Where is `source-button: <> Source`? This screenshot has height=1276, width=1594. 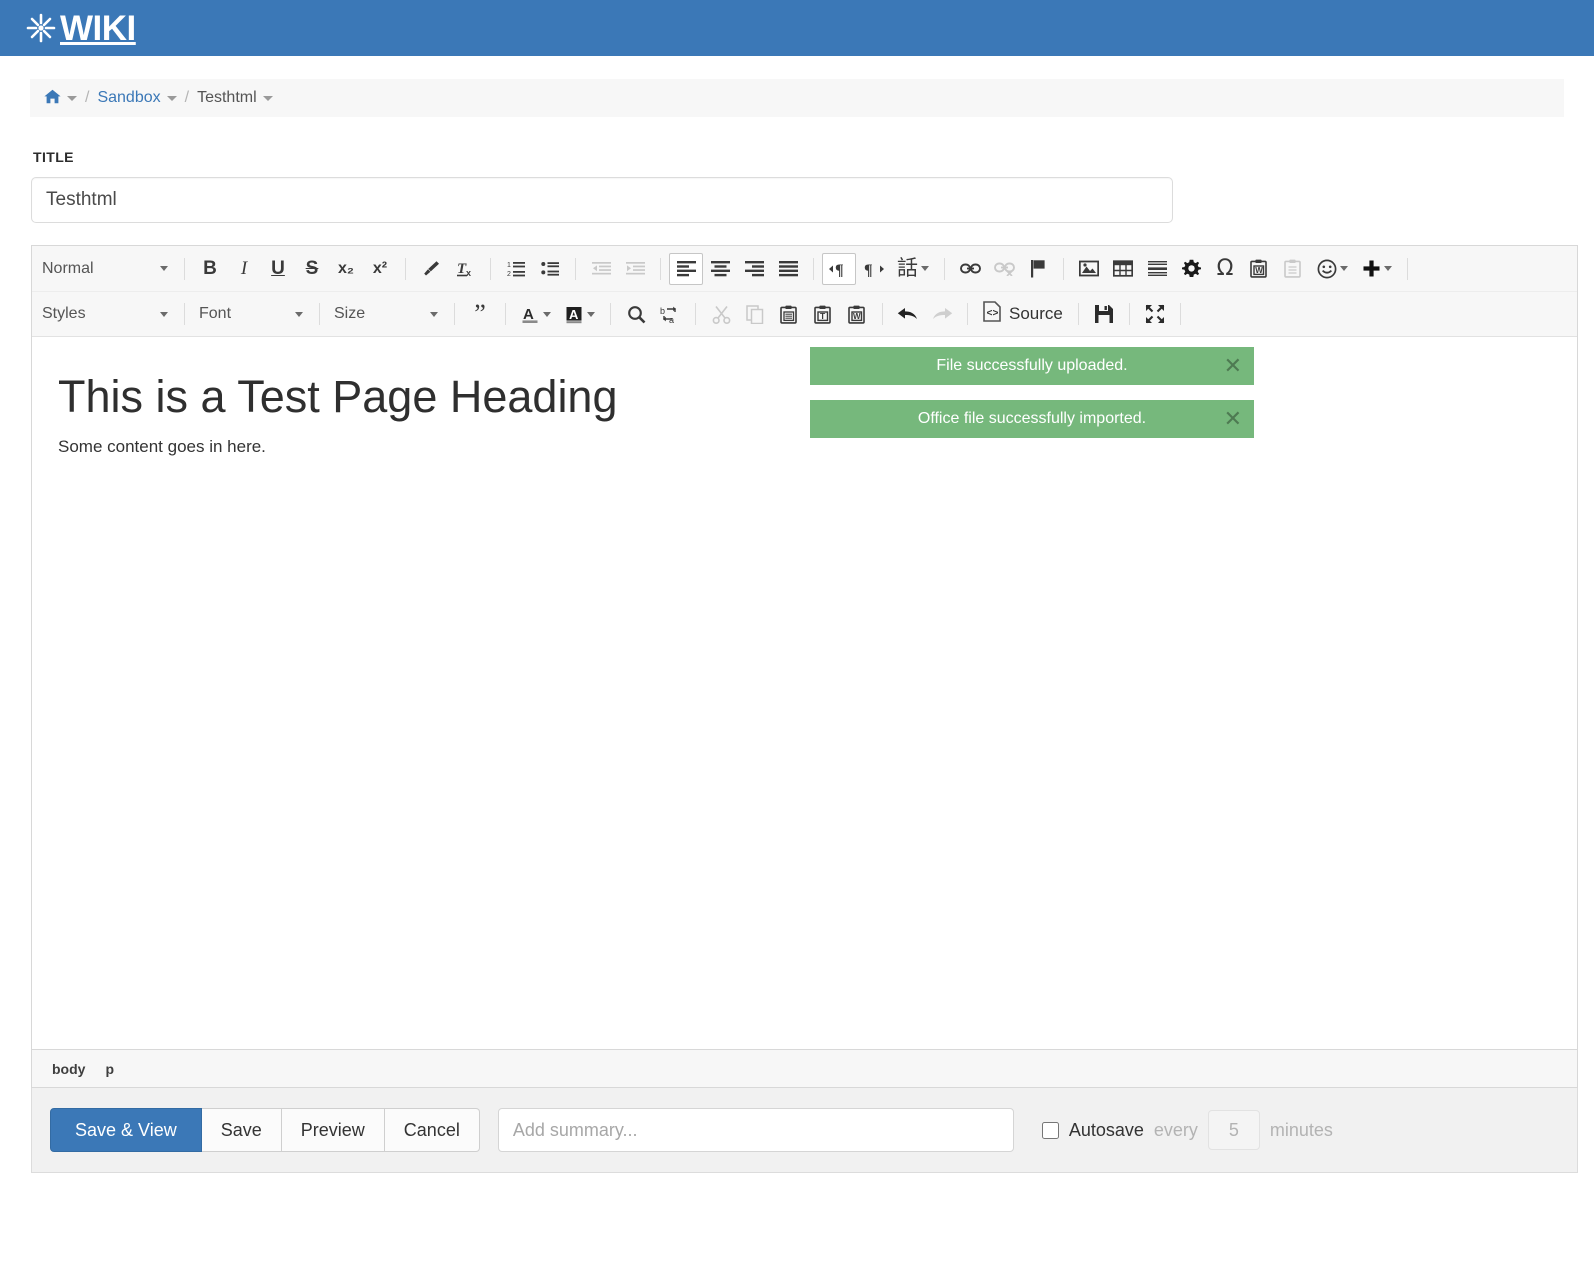
source-button: <> Source is located at coordinates (1023, 314).